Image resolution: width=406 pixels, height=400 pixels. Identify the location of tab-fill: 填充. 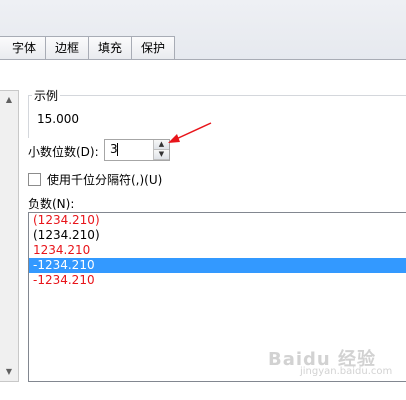
(110, 47).